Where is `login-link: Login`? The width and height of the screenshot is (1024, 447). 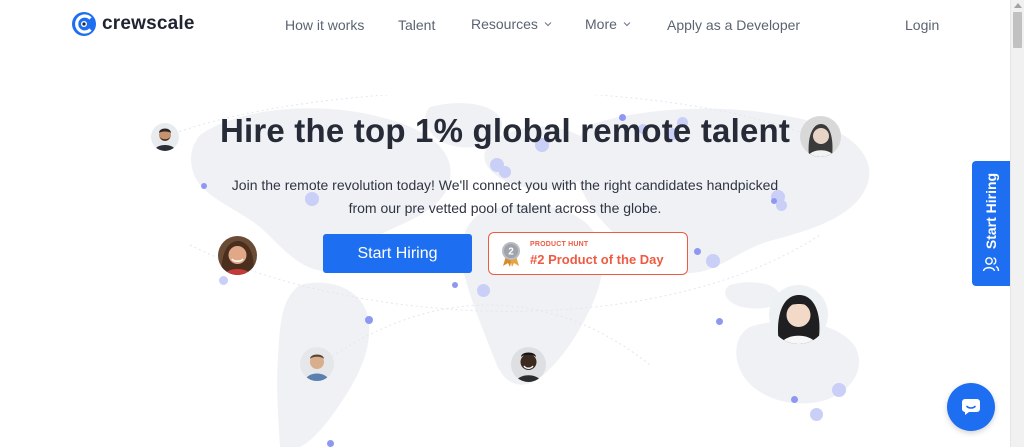
login-link: Login is located at coordinates (922, 25).